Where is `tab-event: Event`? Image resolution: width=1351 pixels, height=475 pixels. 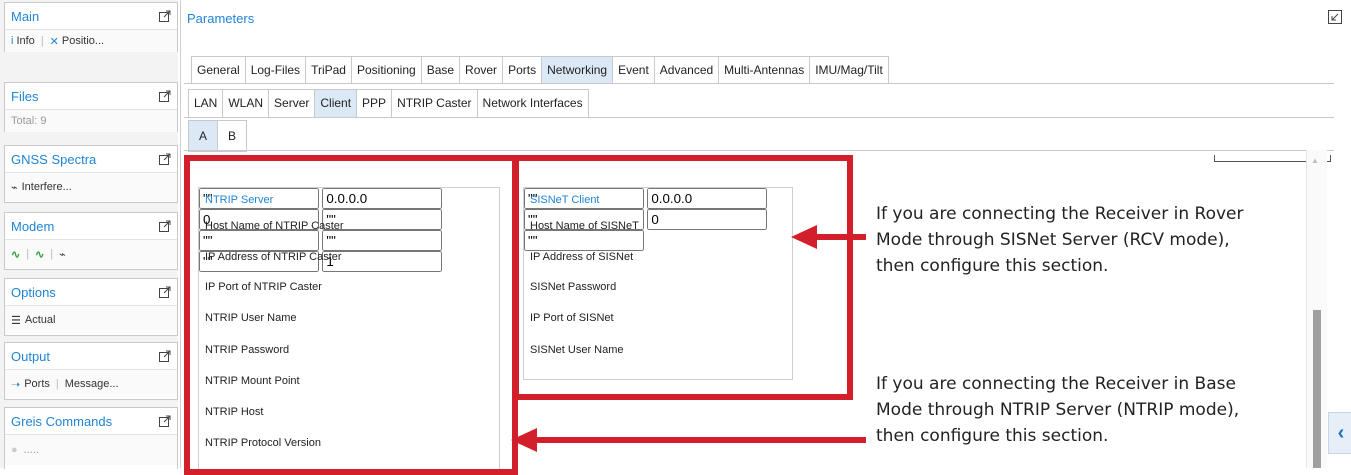 tab-event: Event is located at coordinates (633, 70).